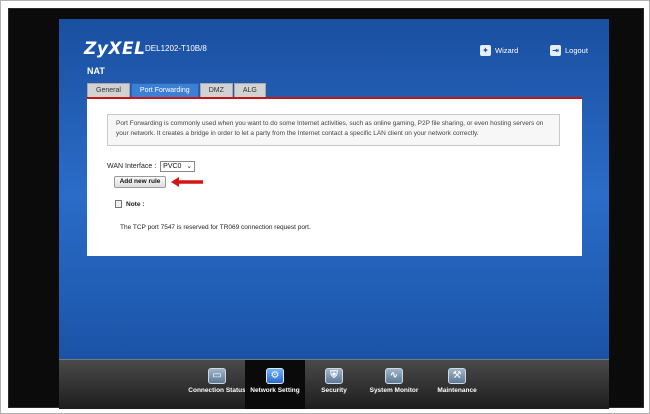 The height and width of the screenshot is (414, 650). What do you see at coordinates (576, 50) in the screenshot?
I see `logout-label: Logout` at bounding box center [576, 50].